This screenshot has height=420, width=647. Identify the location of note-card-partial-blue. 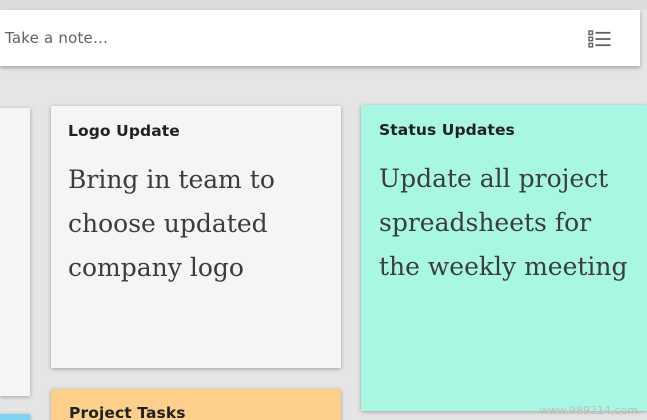
(15, 417).